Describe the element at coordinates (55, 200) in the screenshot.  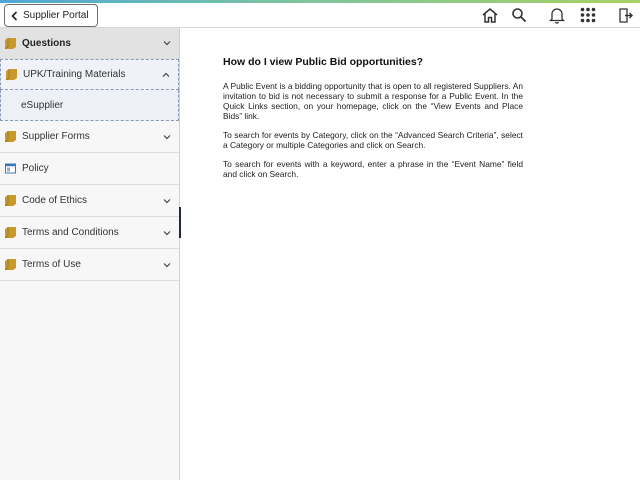
I see `sidebar-item-label: Code of Ethics` at that location.